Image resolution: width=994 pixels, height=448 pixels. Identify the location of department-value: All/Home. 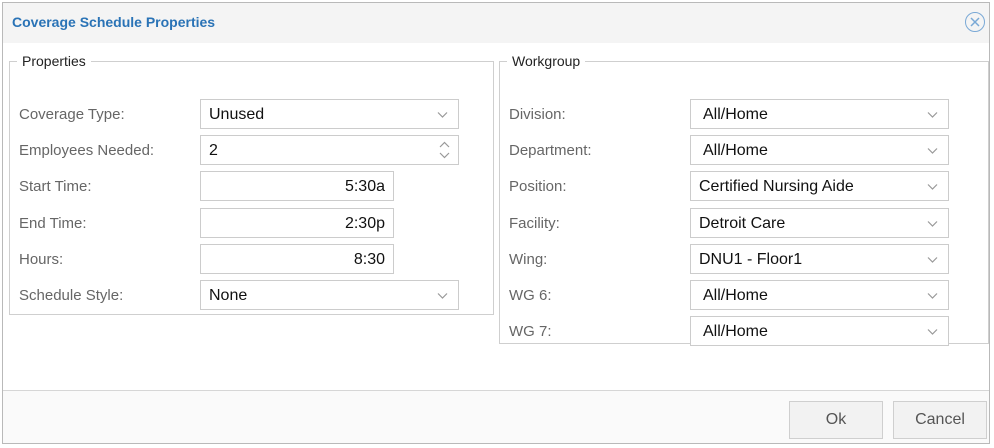
(735, 150).